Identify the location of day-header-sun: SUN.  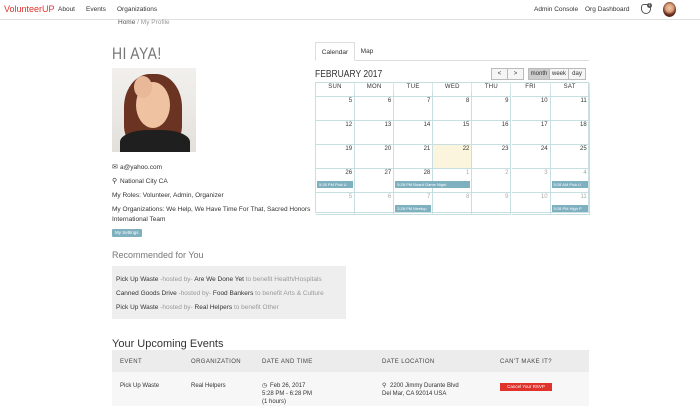
(336, 87).